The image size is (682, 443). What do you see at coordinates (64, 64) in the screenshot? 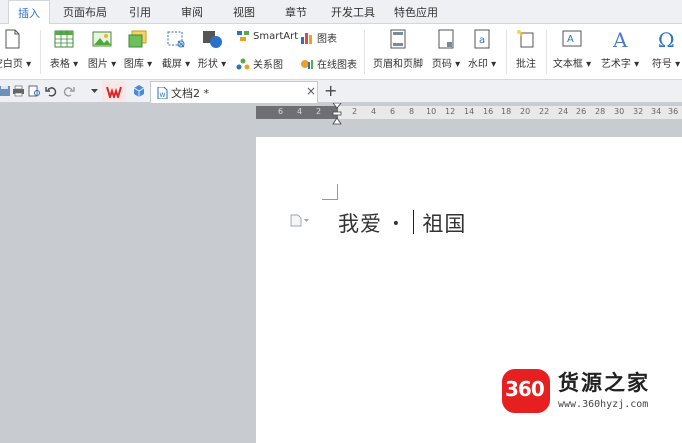
I see `table-label: 表格 ▾` at bounding box center [64, 64].